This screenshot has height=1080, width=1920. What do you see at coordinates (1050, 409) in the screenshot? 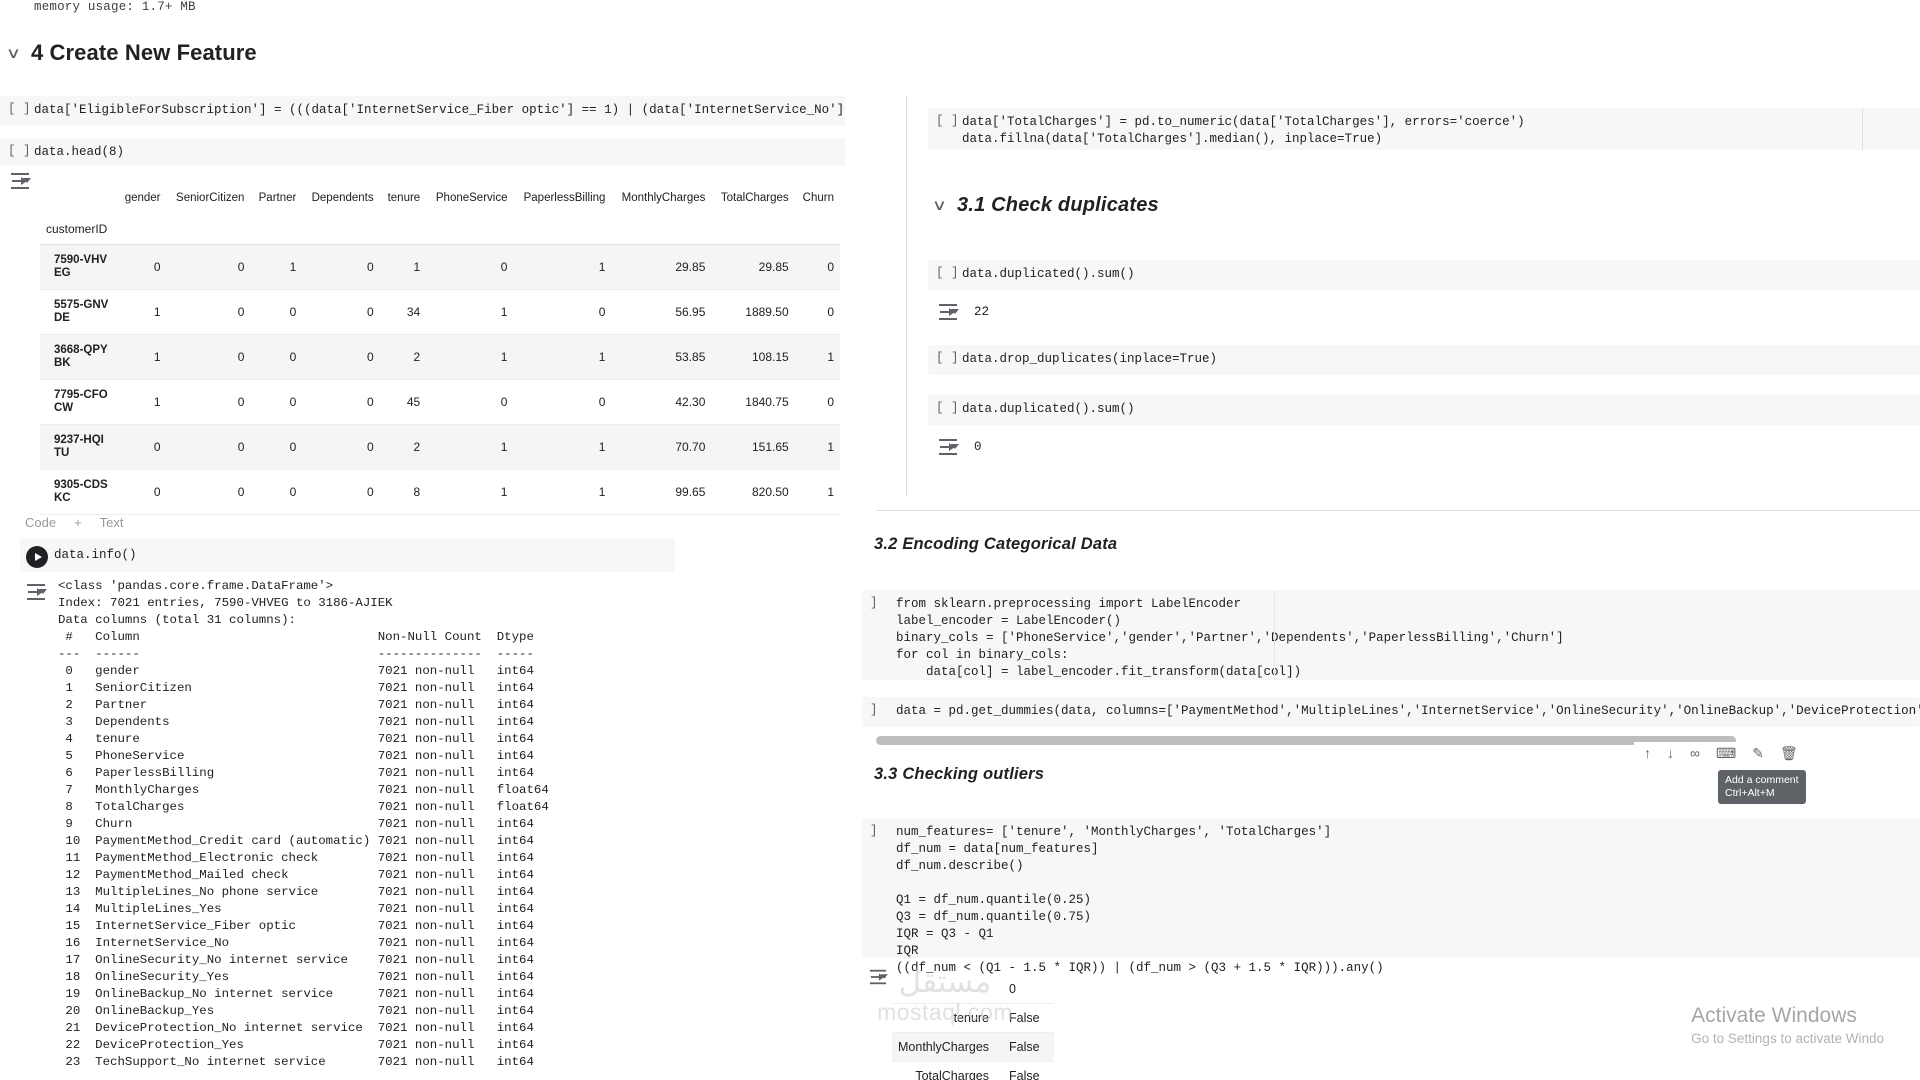
I see `cell-source-duplicated-2: data.duplicated().sum()` at bounding box center [1050, 409].